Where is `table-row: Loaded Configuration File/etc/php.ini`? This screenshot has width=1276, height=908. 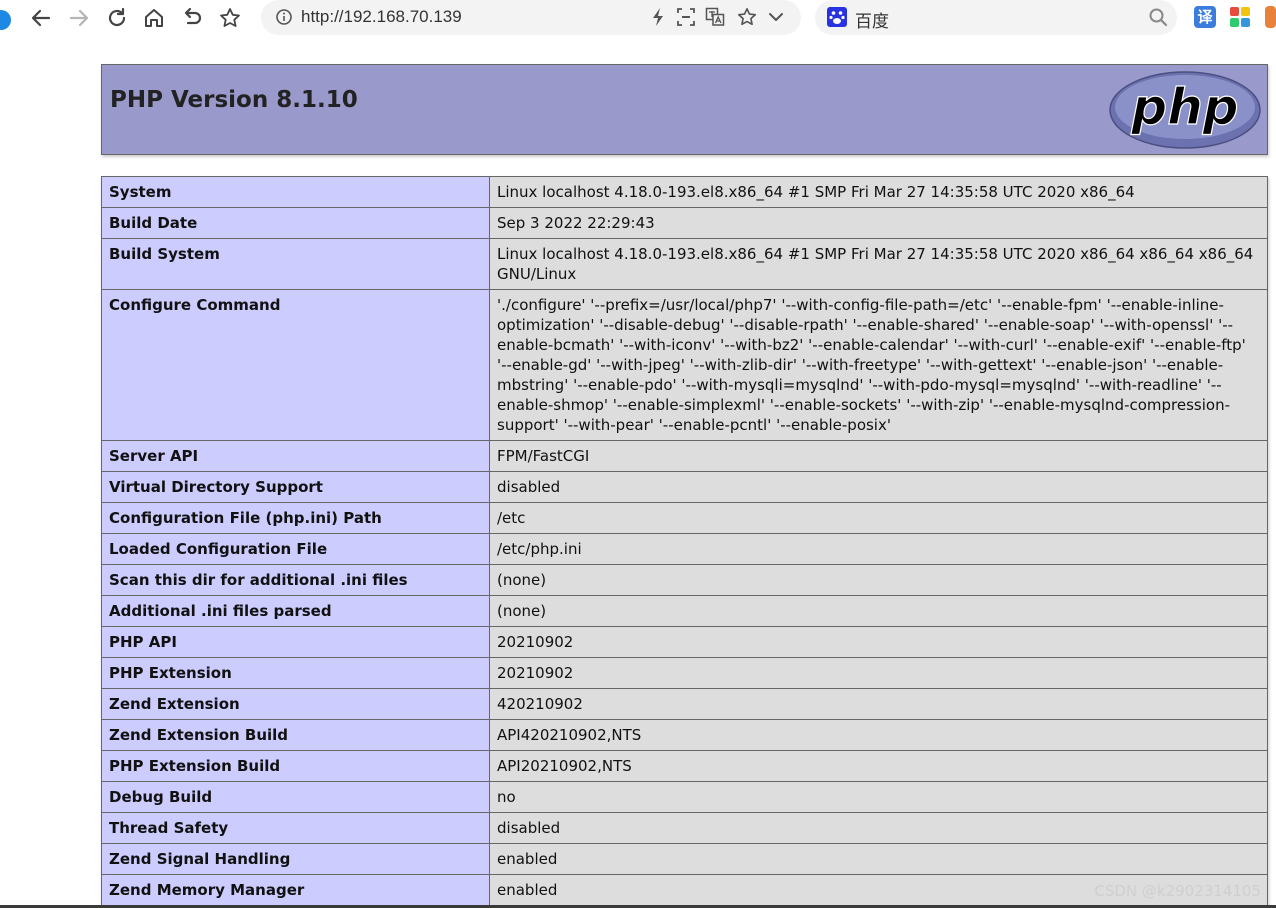 table-row: Loaded Configuration File/etc/php.ini is located at coordinates (684, 549).